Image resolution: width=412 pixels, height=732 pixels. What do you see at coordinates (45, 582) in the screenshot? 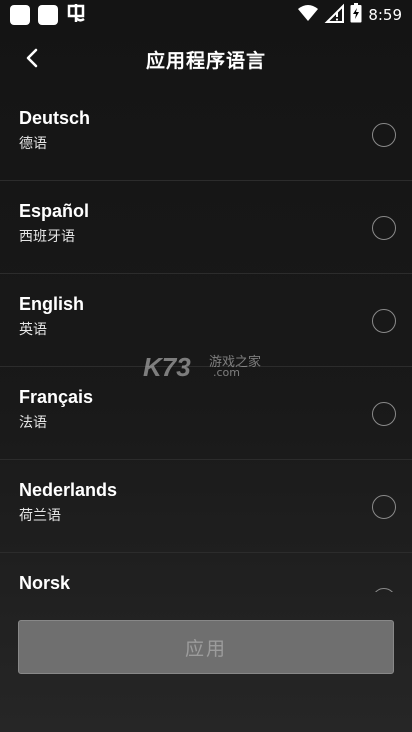
I see `language-name: Norsk` at bounding box center [45, 582].